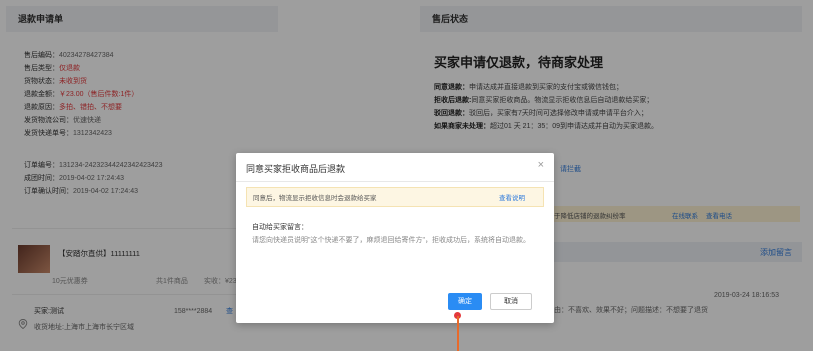 This screenshot has width=813, height=351. Describe the element at coordinates (465, 301) in the screenshot. I see `confirm-button: 确定` at that location.